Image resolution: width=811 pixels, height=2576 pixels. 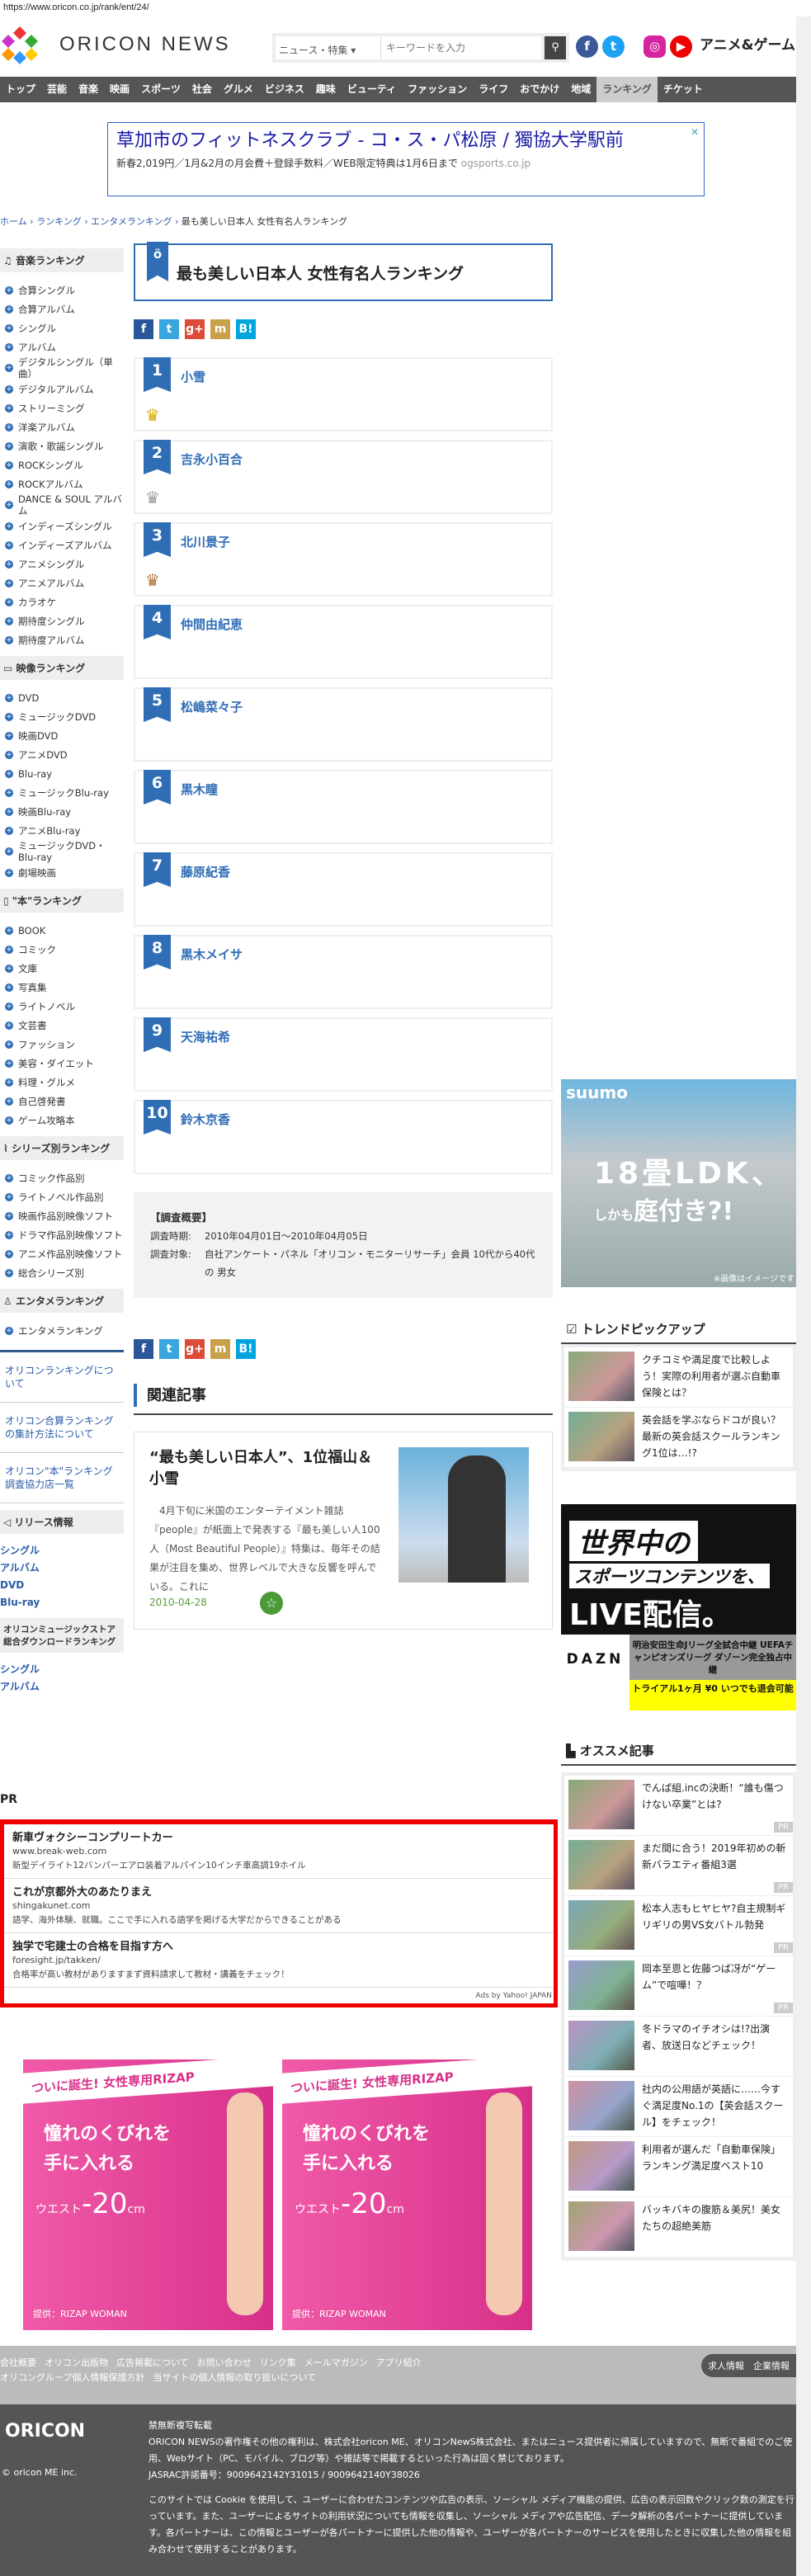 I want to click on sidebar-item: + 総合シリーズ別, so click(x=62, y=1272).